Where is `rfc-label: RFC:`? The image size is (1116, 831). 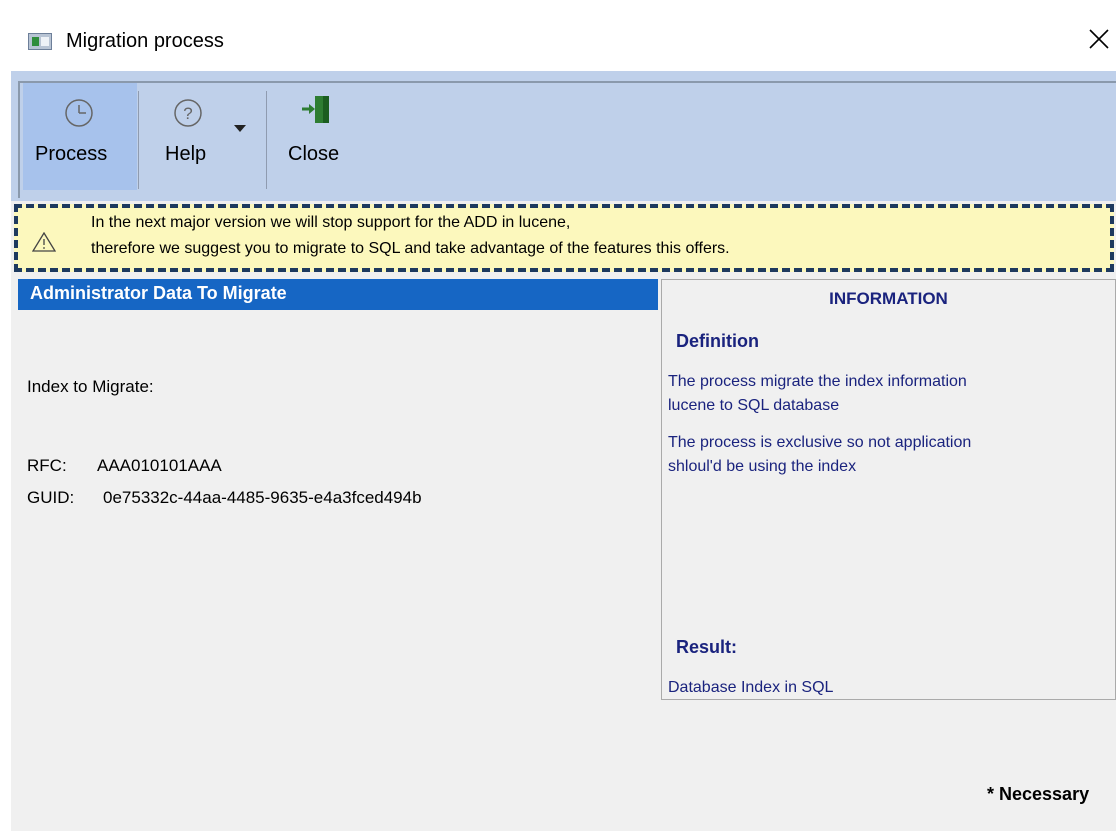
rfc-label: RFC: is located at coordinates (47, 465).